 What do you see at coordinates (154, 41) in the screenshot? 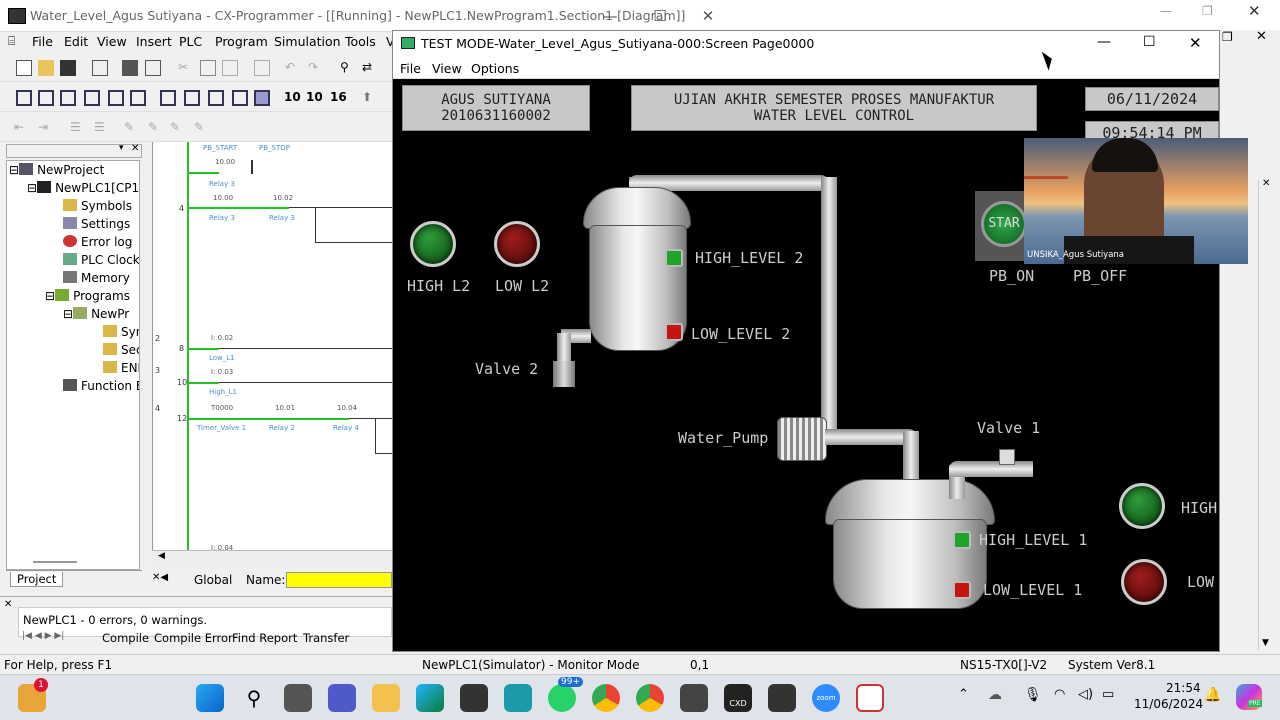
I see `menu-insert: Insert` at bounding box center [154, 41].